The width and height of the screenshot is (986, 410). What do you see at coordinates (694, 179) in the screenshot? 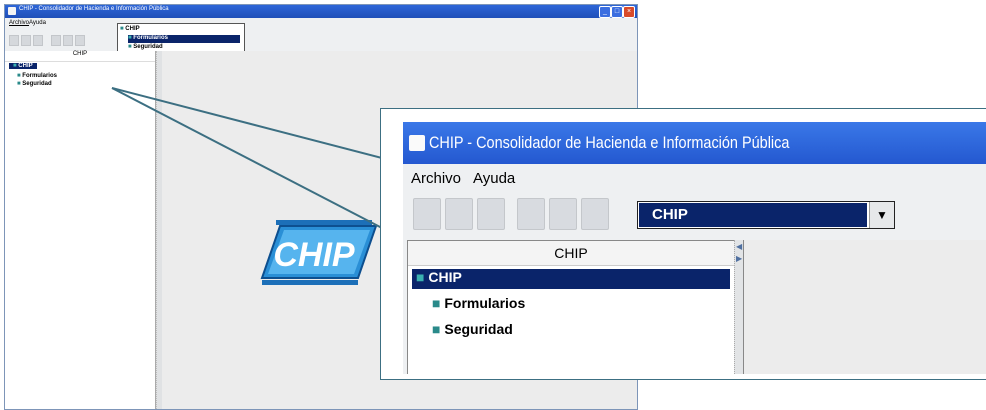
I see `zoomed-menu-bar: Archivo Ayuda` at bounding box center [694, 179].